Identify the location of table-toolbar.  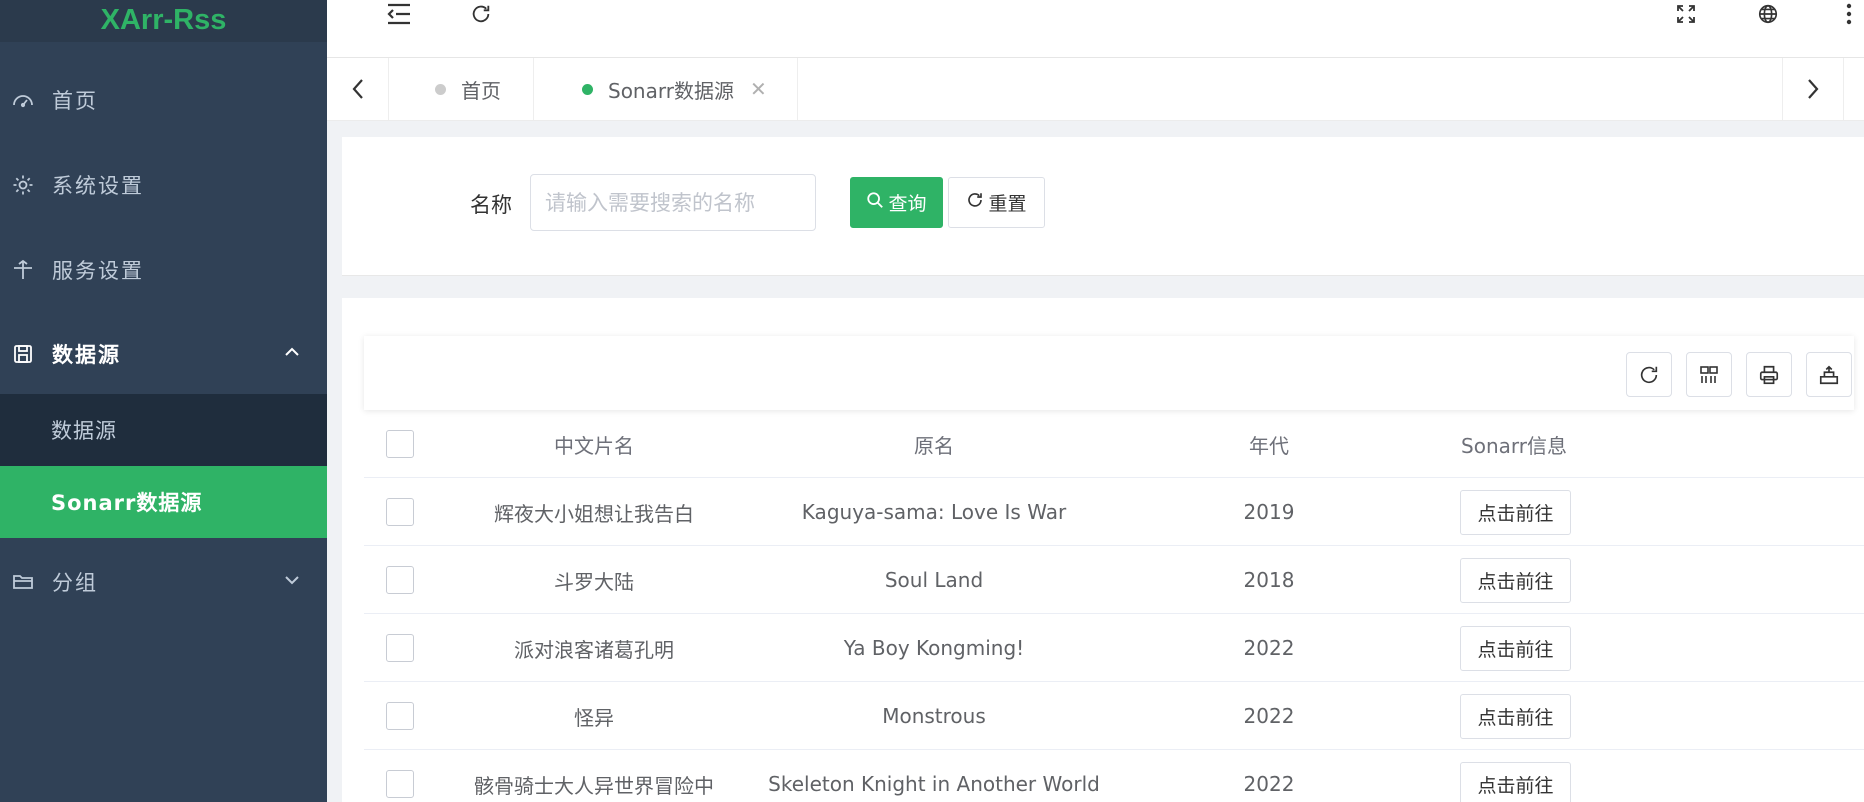
(1109, 373).